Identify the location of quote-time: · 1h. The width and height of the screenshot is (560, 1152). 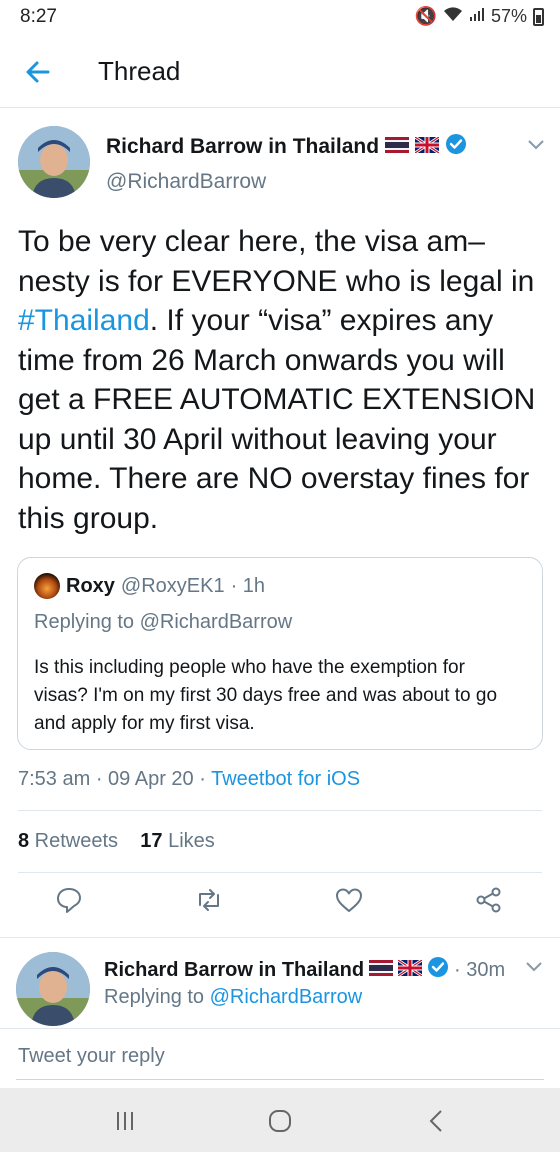
(248, 585).